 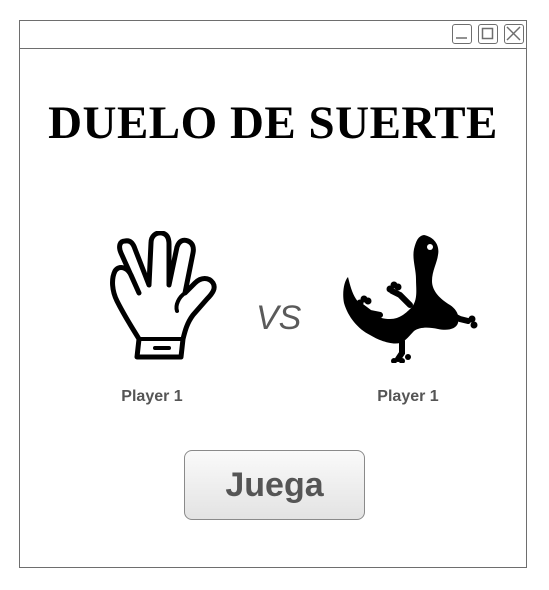 What do you see at coordinates (273, 35) in the screenshot?
I see `window-titlebar` at bounding box center [273, 35].